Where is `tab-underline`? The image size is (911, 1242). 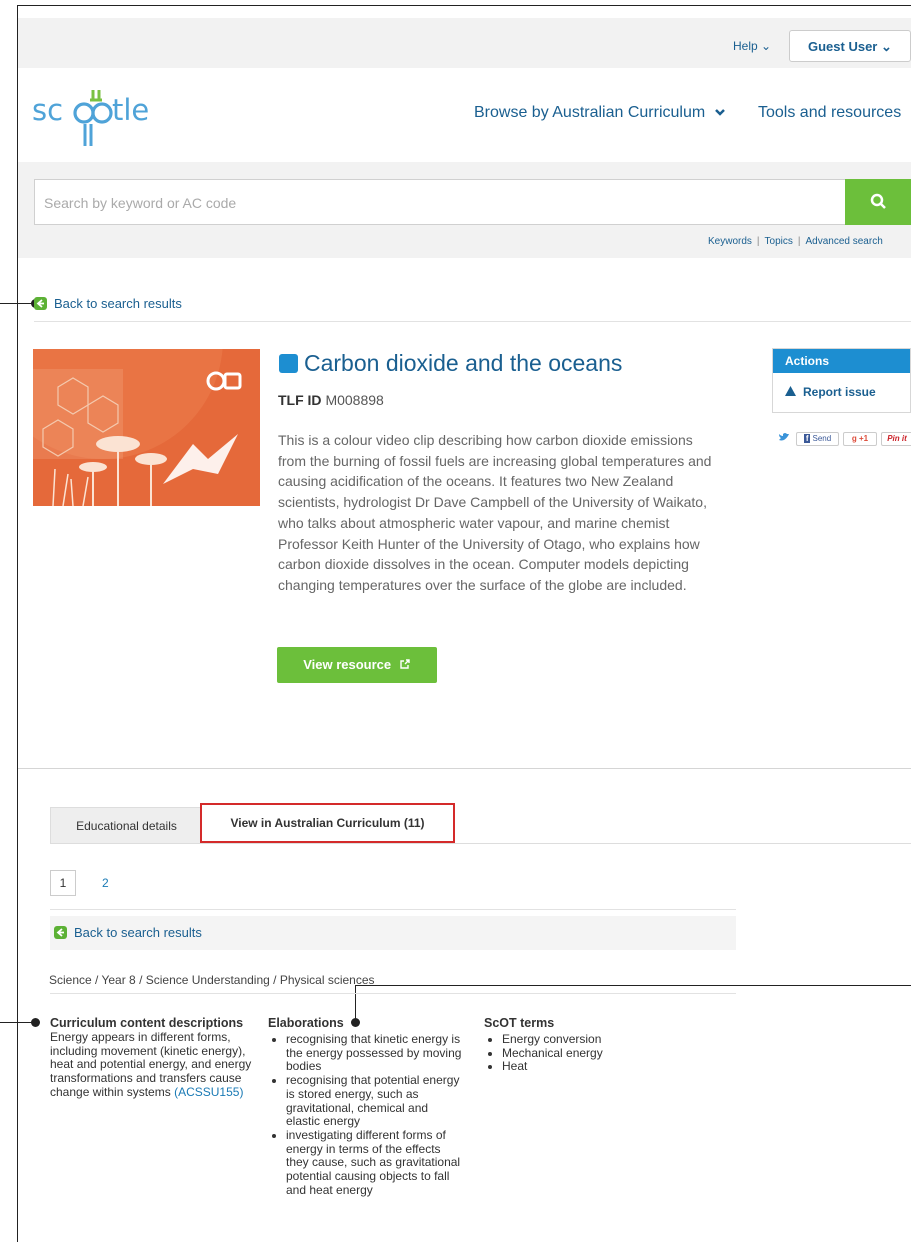 tab-underline is located at coordinates (480, 843).